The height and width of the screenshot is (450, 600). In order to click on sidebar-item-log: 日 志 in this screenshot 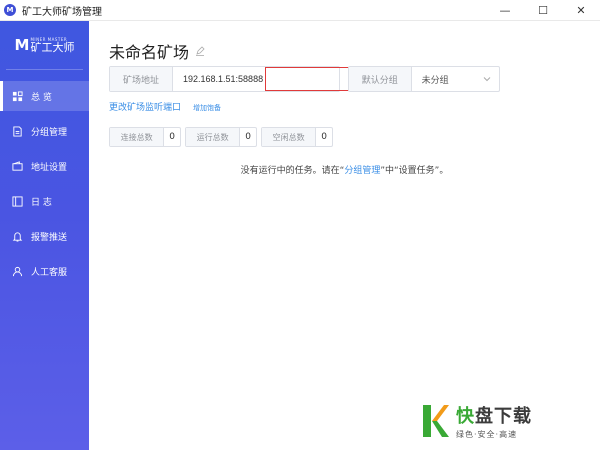, I will do `click(44, 201)`.